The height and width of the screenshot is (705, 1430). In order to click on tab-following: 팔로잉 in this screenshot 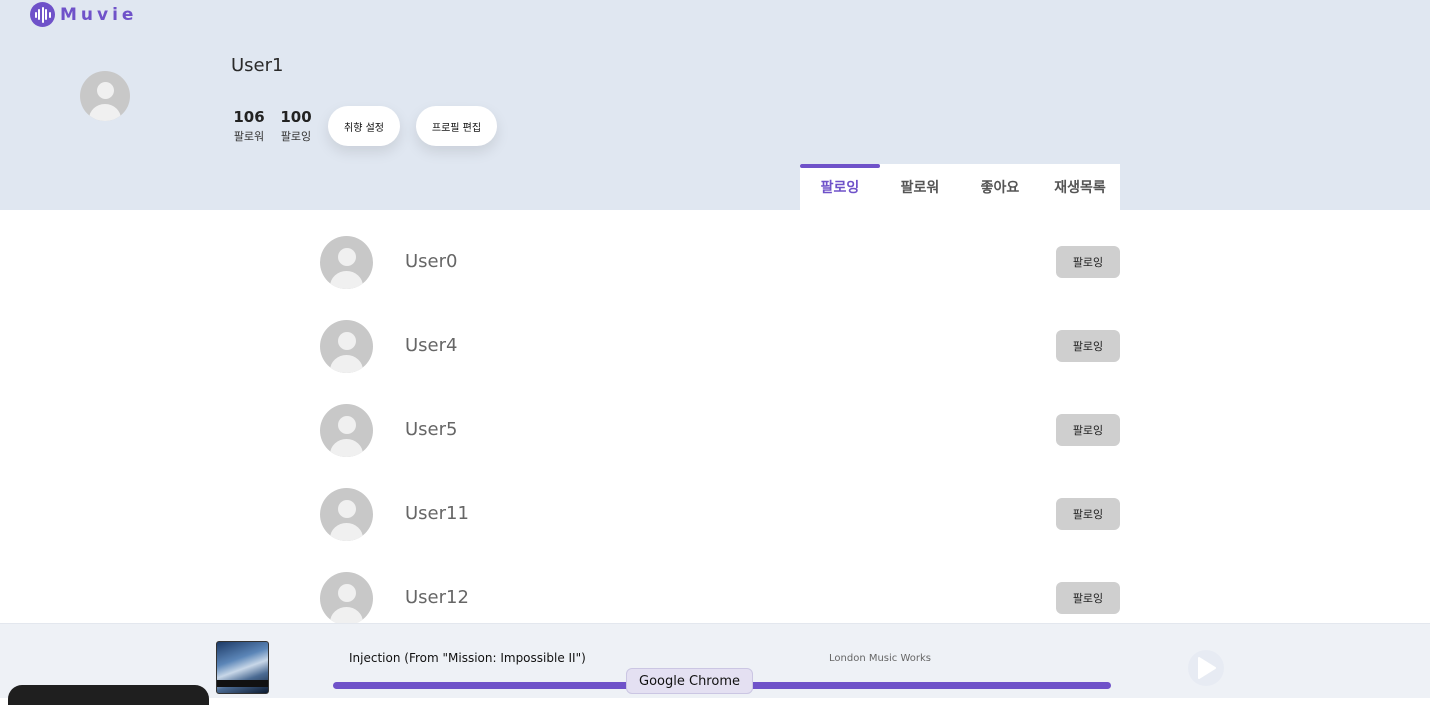, I will do `click(840, 187)`.